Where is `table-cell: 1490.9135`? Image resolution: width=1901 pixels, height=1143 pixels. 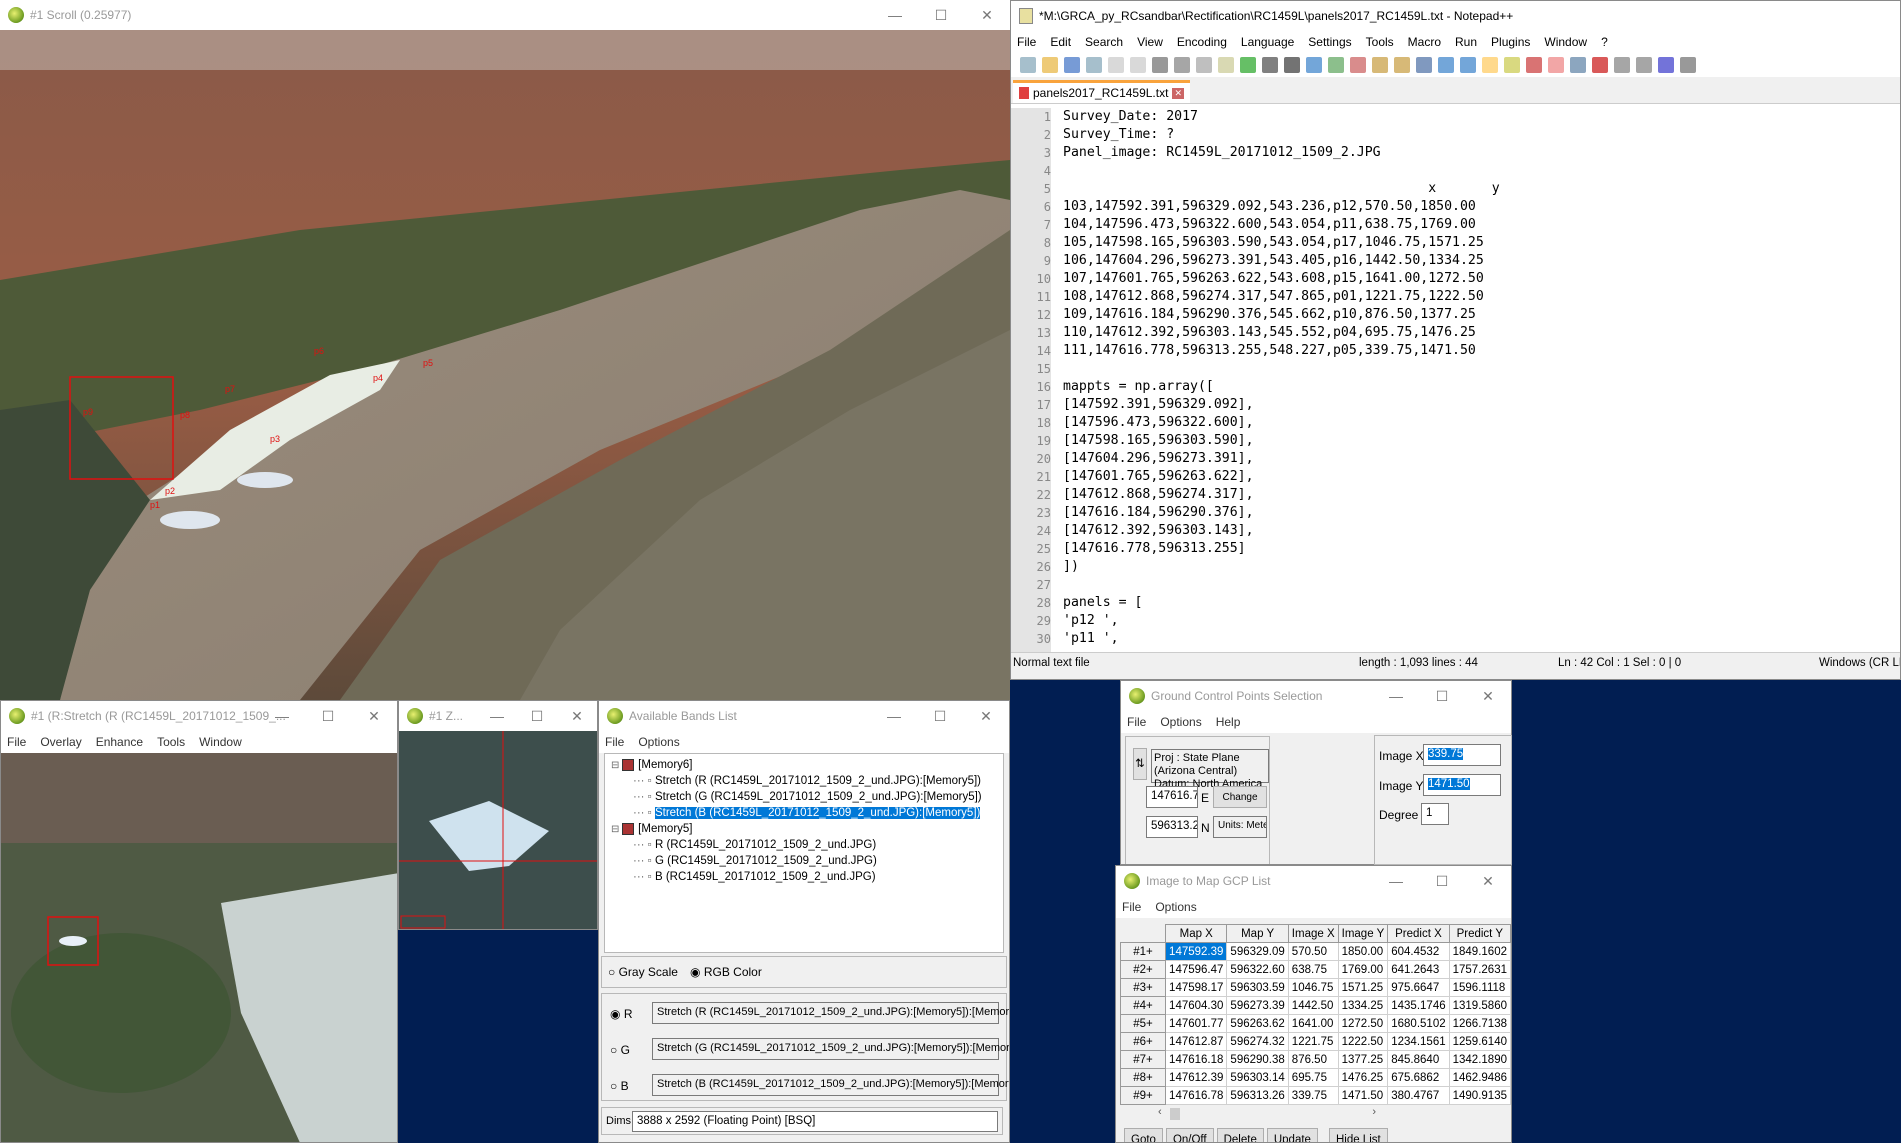
table-cell: 1490.9135 is located at coordinates (1479, 1095).